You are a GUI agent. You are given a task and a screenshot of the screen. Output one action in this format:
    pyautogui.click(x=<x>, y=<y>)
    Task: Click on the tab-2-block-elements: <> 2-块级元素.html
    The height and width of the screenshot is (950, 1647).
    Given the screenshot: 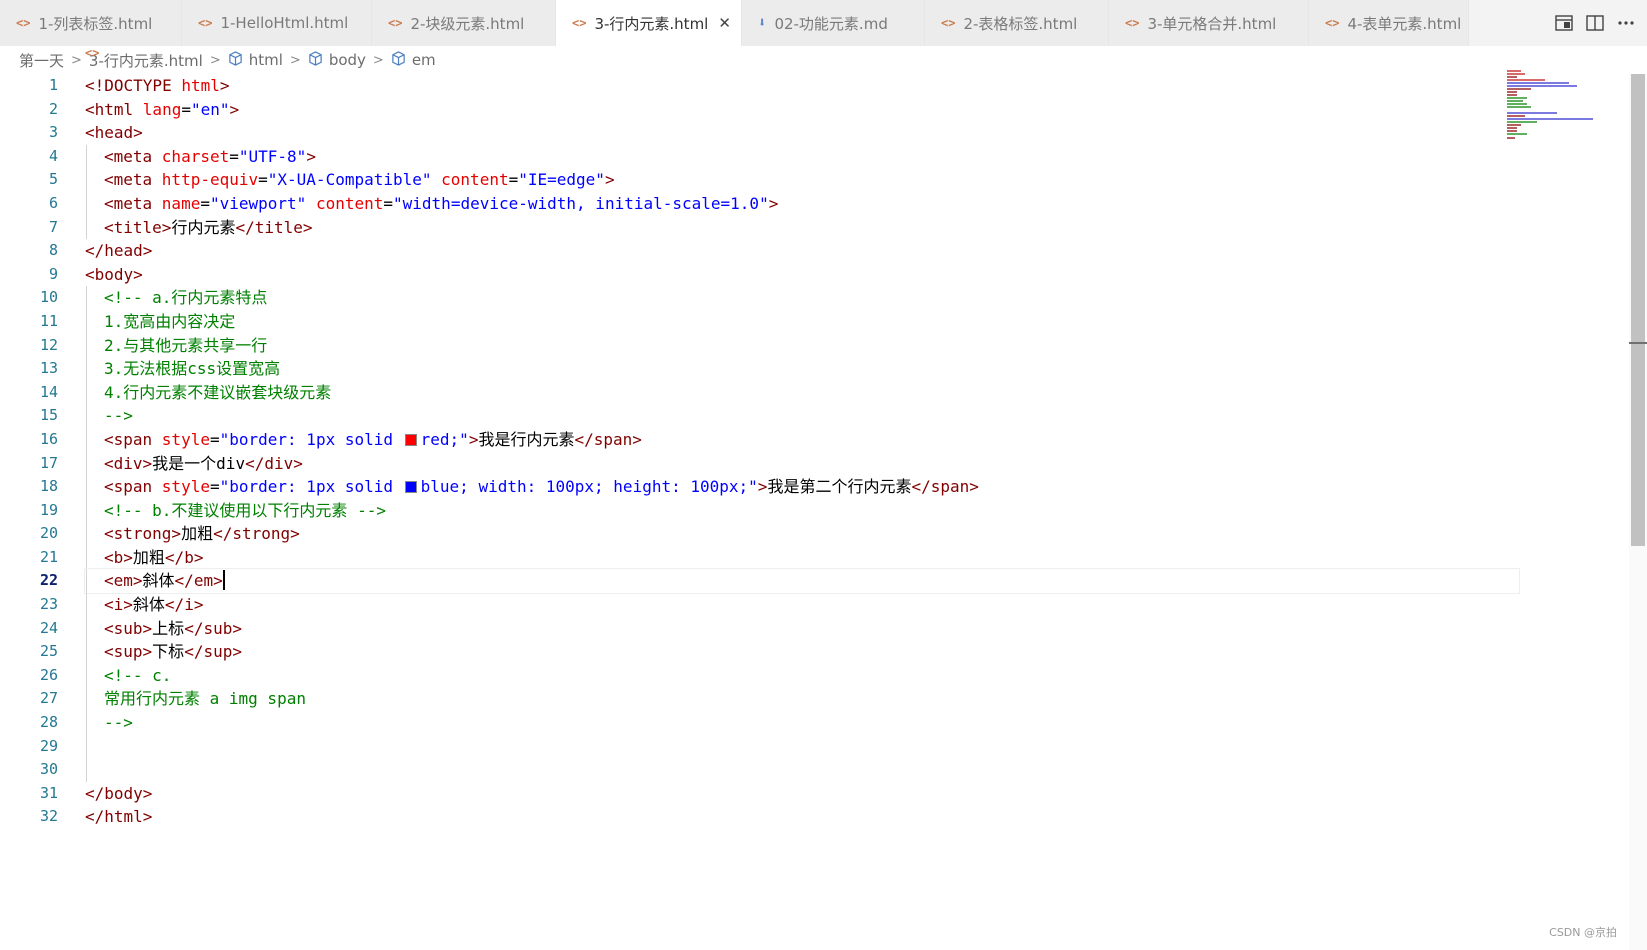 What is the action you would take?
    pyautogui.click(x=464, y=23)
    